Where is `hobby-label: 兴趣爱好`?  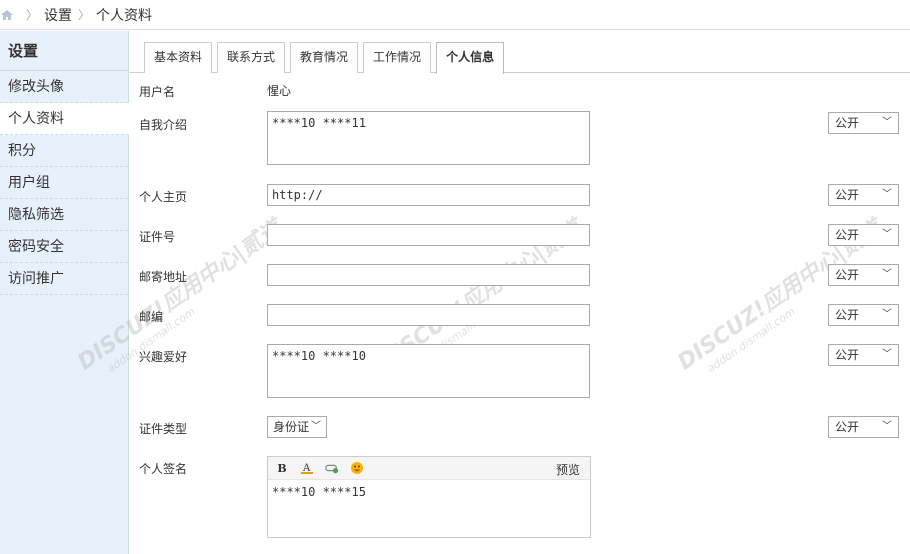 hobby-label: 兴趣爱好 is located at coordinates (163, 357).